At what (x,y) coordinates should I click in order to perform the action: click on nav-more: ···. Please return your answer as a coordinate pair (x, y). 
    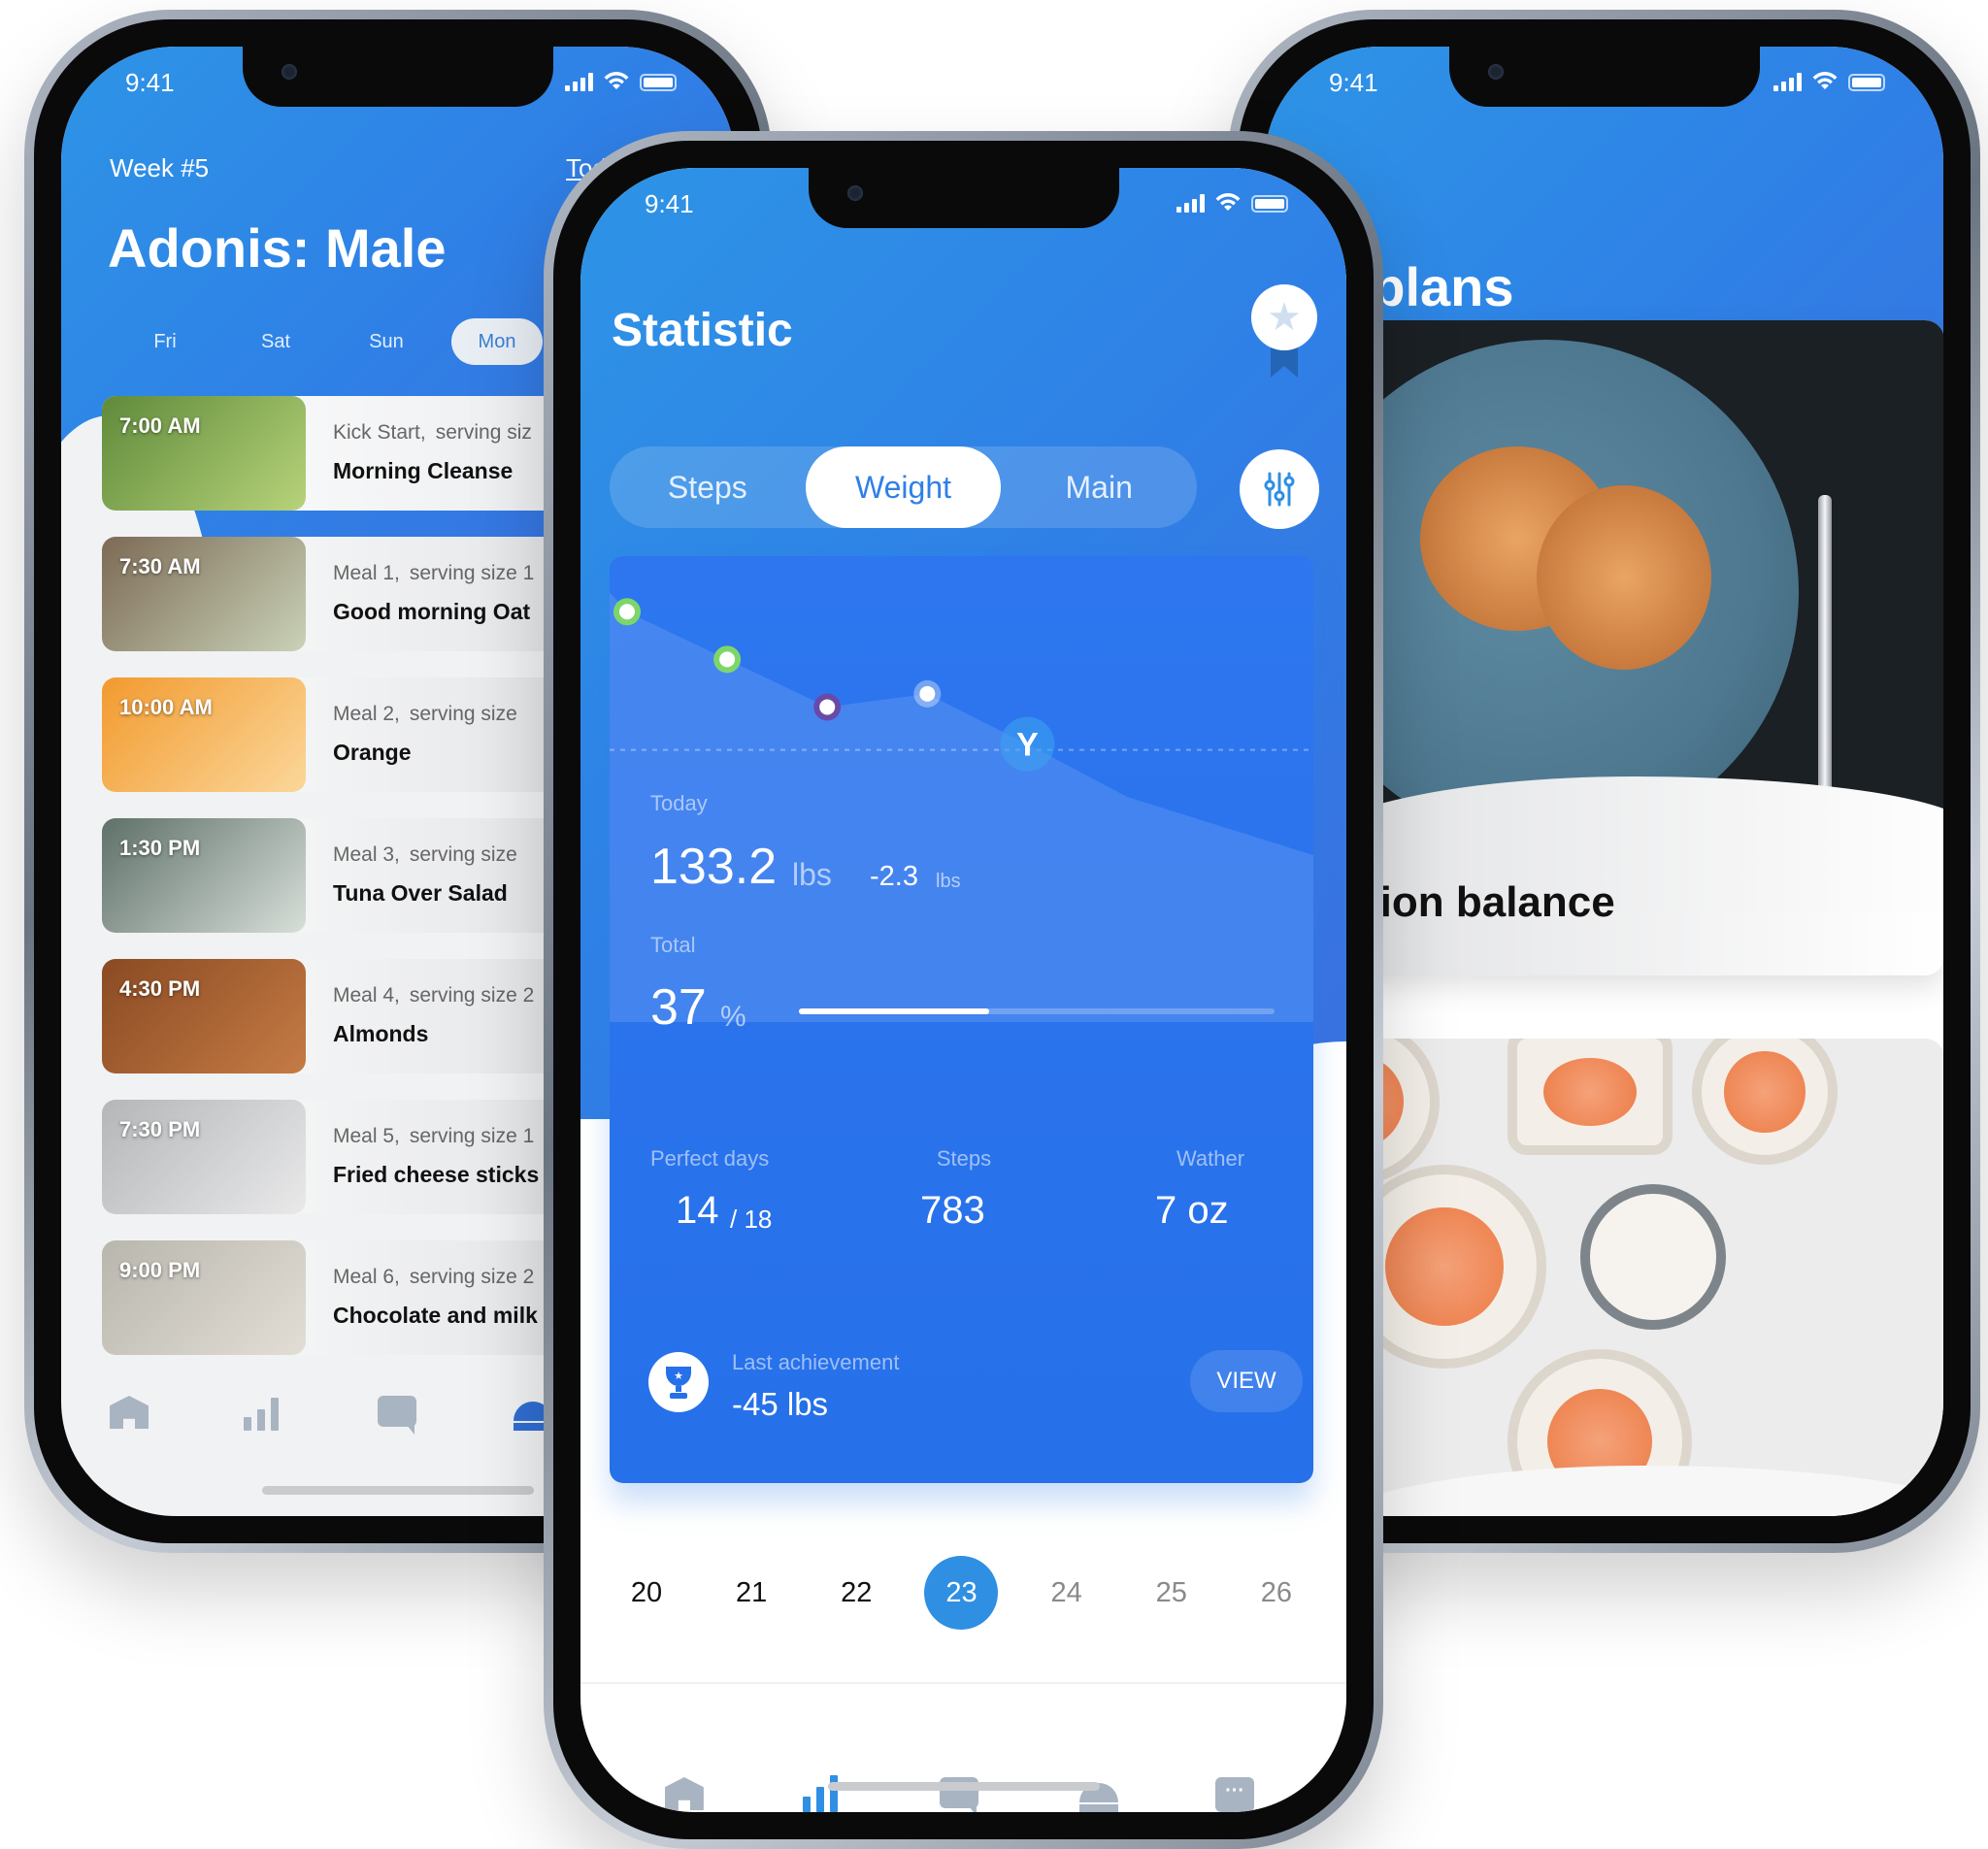
    Looking at the image, I should click on (1239, 1795).